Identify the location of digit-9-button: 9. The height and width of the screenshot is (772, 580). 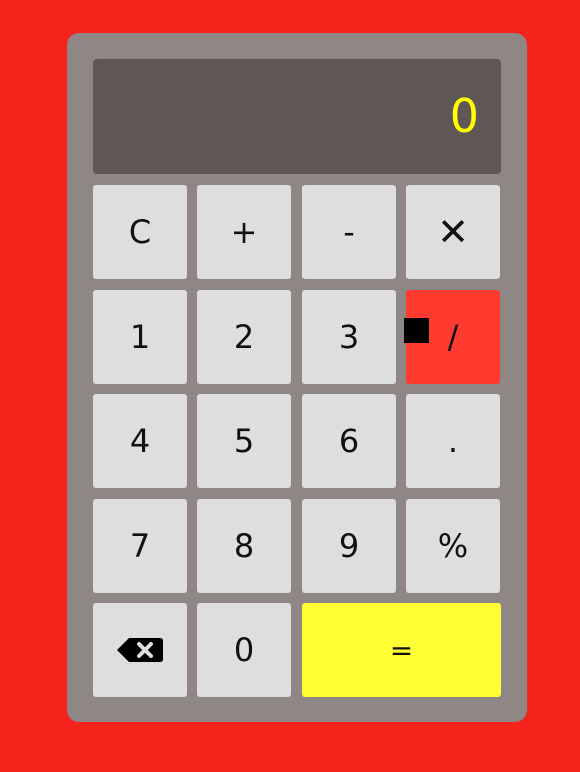
(349, 546).